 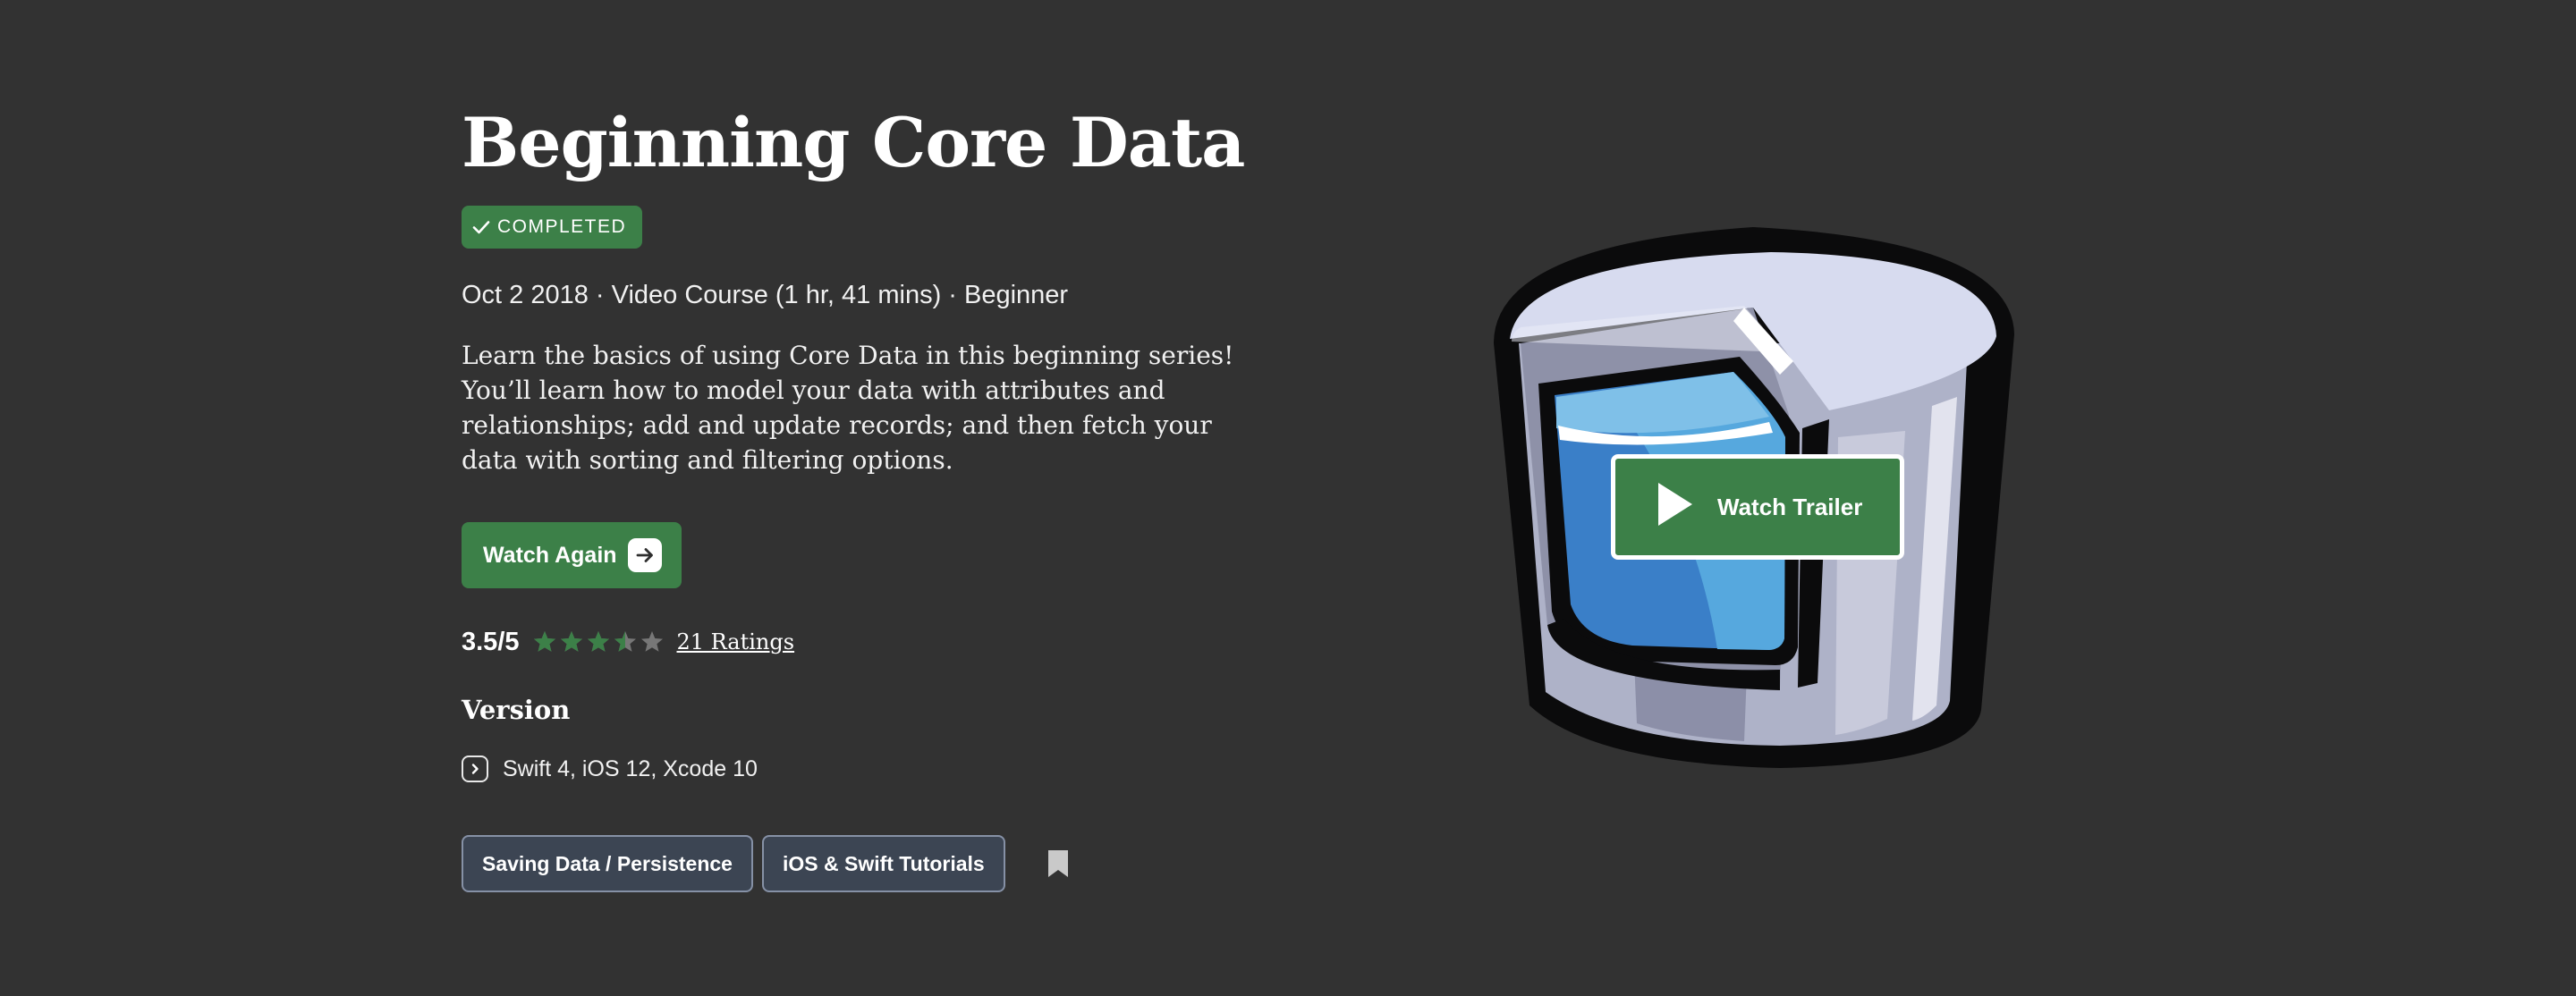 I want to click on rating-stars, so click(x=598, y=641).